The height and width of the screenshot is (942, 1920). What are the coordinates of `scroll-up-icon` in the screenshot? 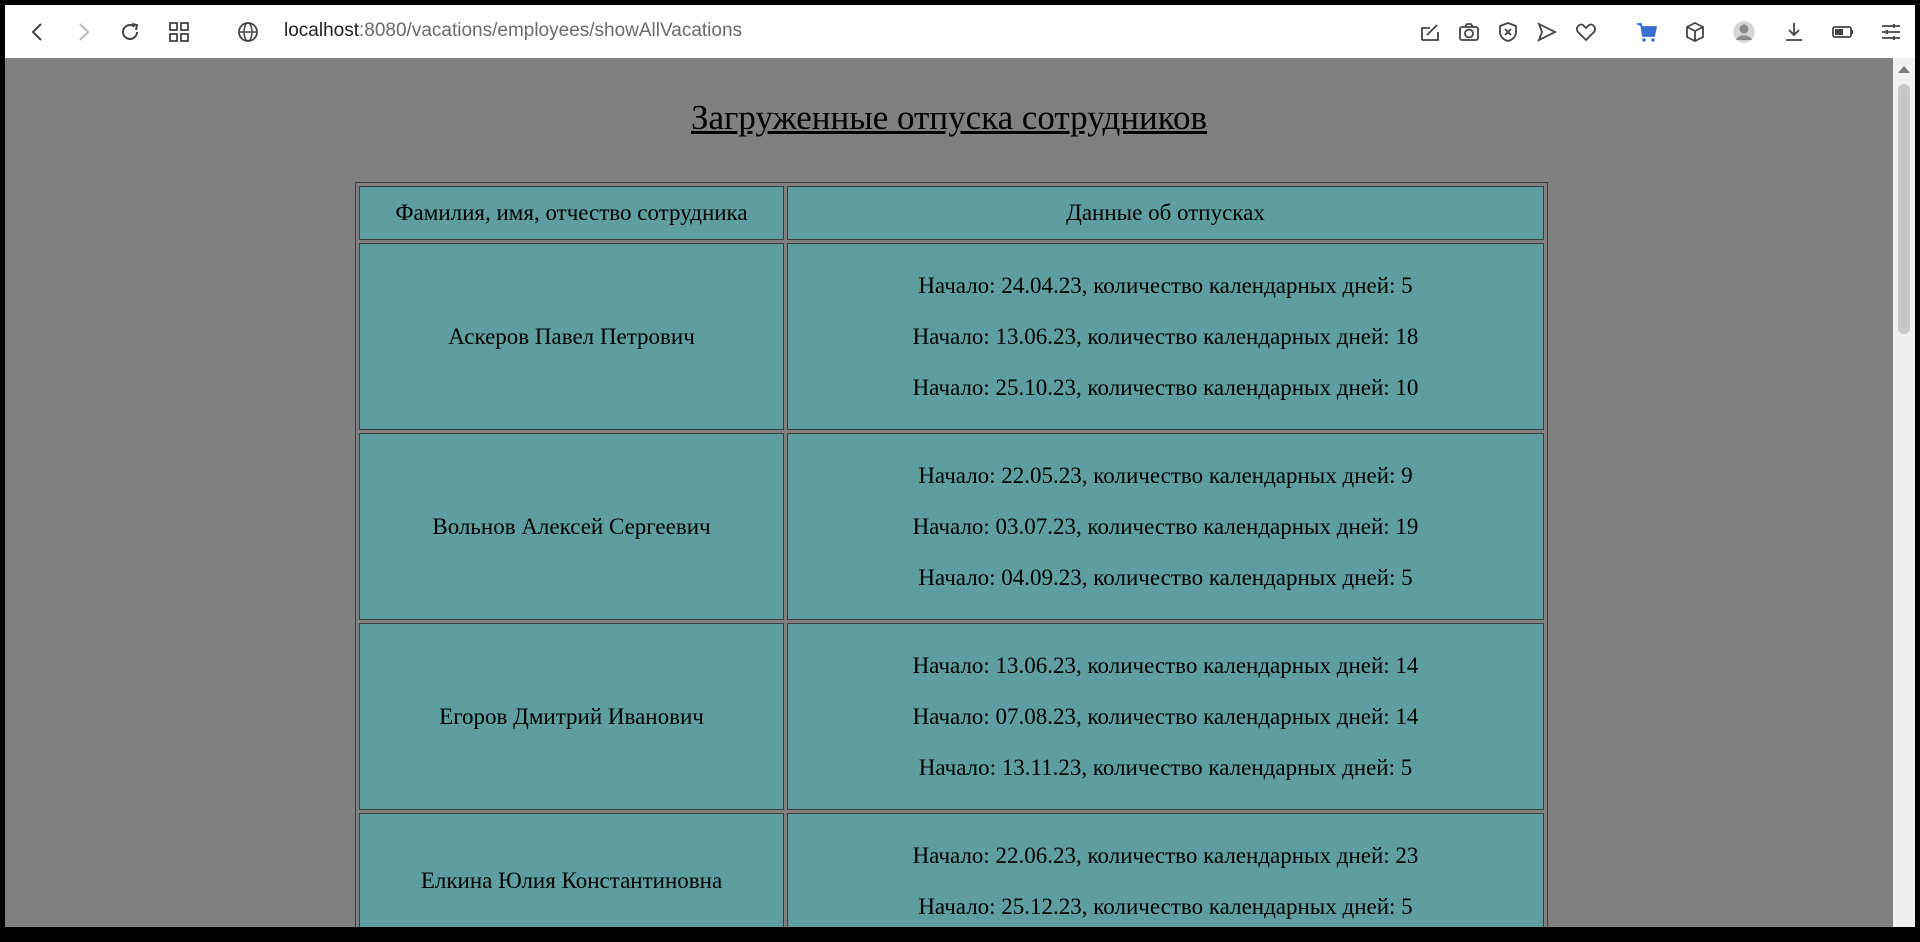 It's located at (1904, 69).